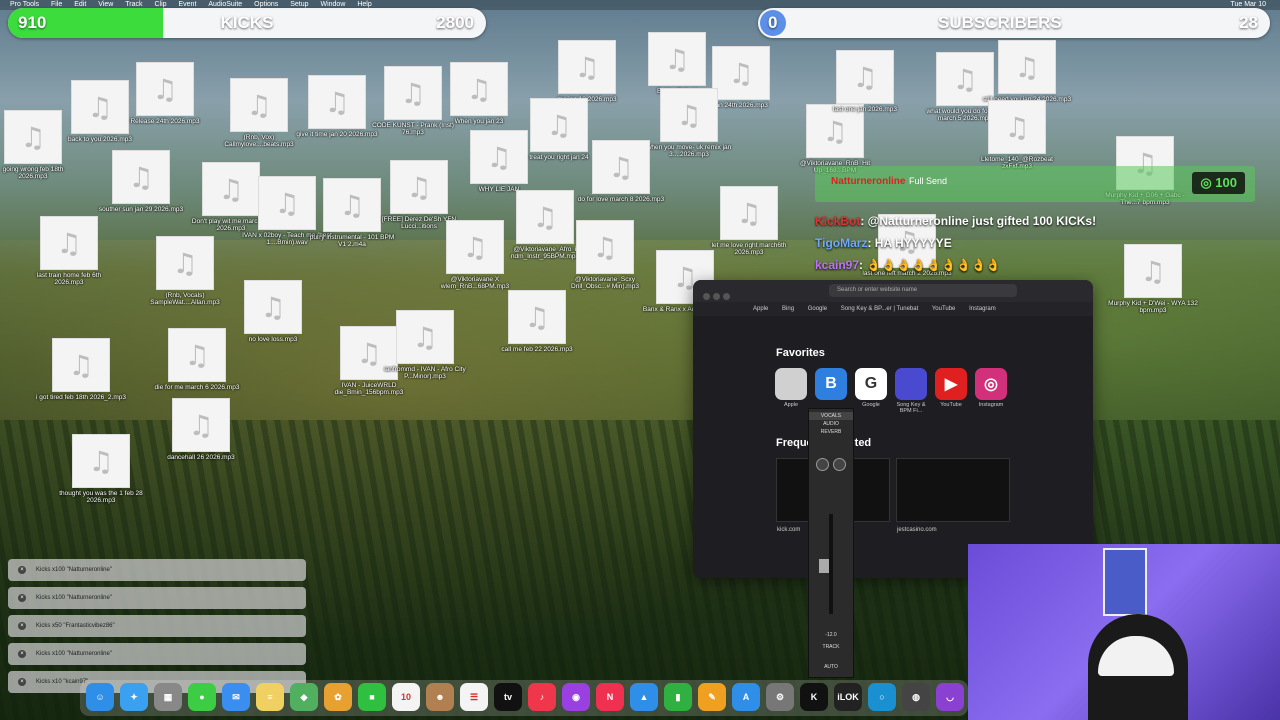 The width and height of the screenshot is (1280, 720). I want to click on desktop-file-icon: ♫ (Rnb, Vox) Callmylove....beats.mp3, so click(259, 113).